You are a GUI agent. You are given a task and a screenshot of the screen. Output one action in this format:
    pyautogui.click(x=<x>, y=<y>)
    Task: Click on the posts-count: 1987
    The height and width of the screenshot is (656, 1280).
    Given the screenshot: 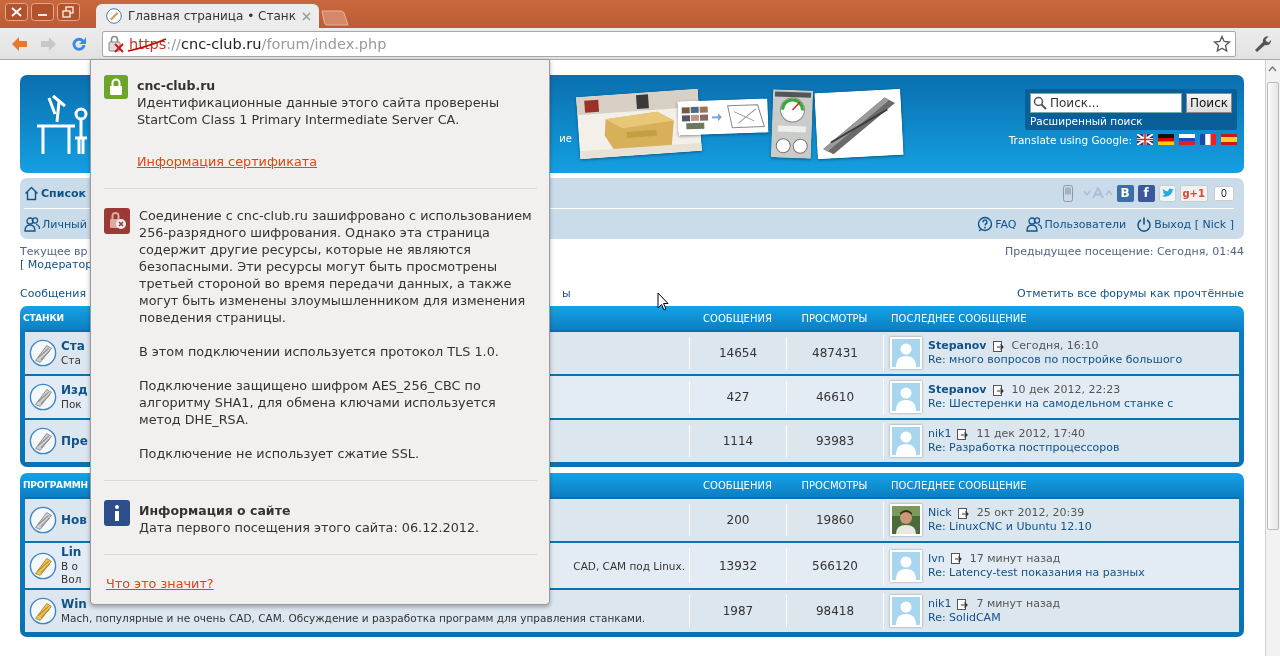 What is the action you would take?
    pyautogui.click(x=737, y=611)
    